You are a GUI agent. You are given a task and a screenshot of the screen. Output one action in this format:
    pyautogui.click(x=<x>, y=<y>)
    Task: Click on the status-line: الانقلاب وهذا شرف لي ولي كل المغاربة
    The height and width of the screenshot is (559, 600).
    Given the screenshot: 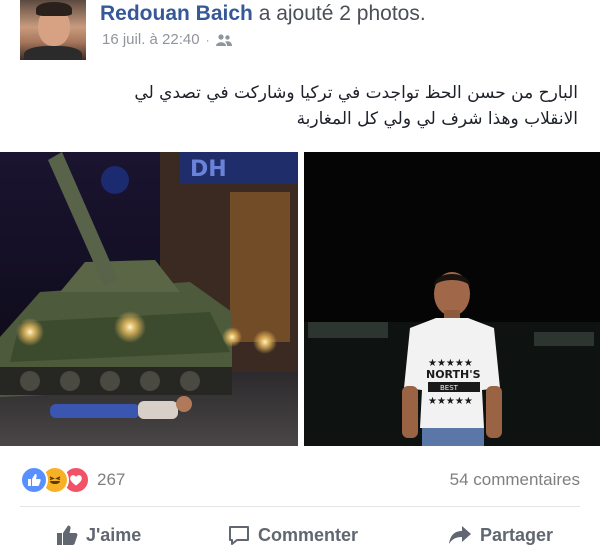 What is the action you would take?
    pyautogui.click(x=437, y=119)
    